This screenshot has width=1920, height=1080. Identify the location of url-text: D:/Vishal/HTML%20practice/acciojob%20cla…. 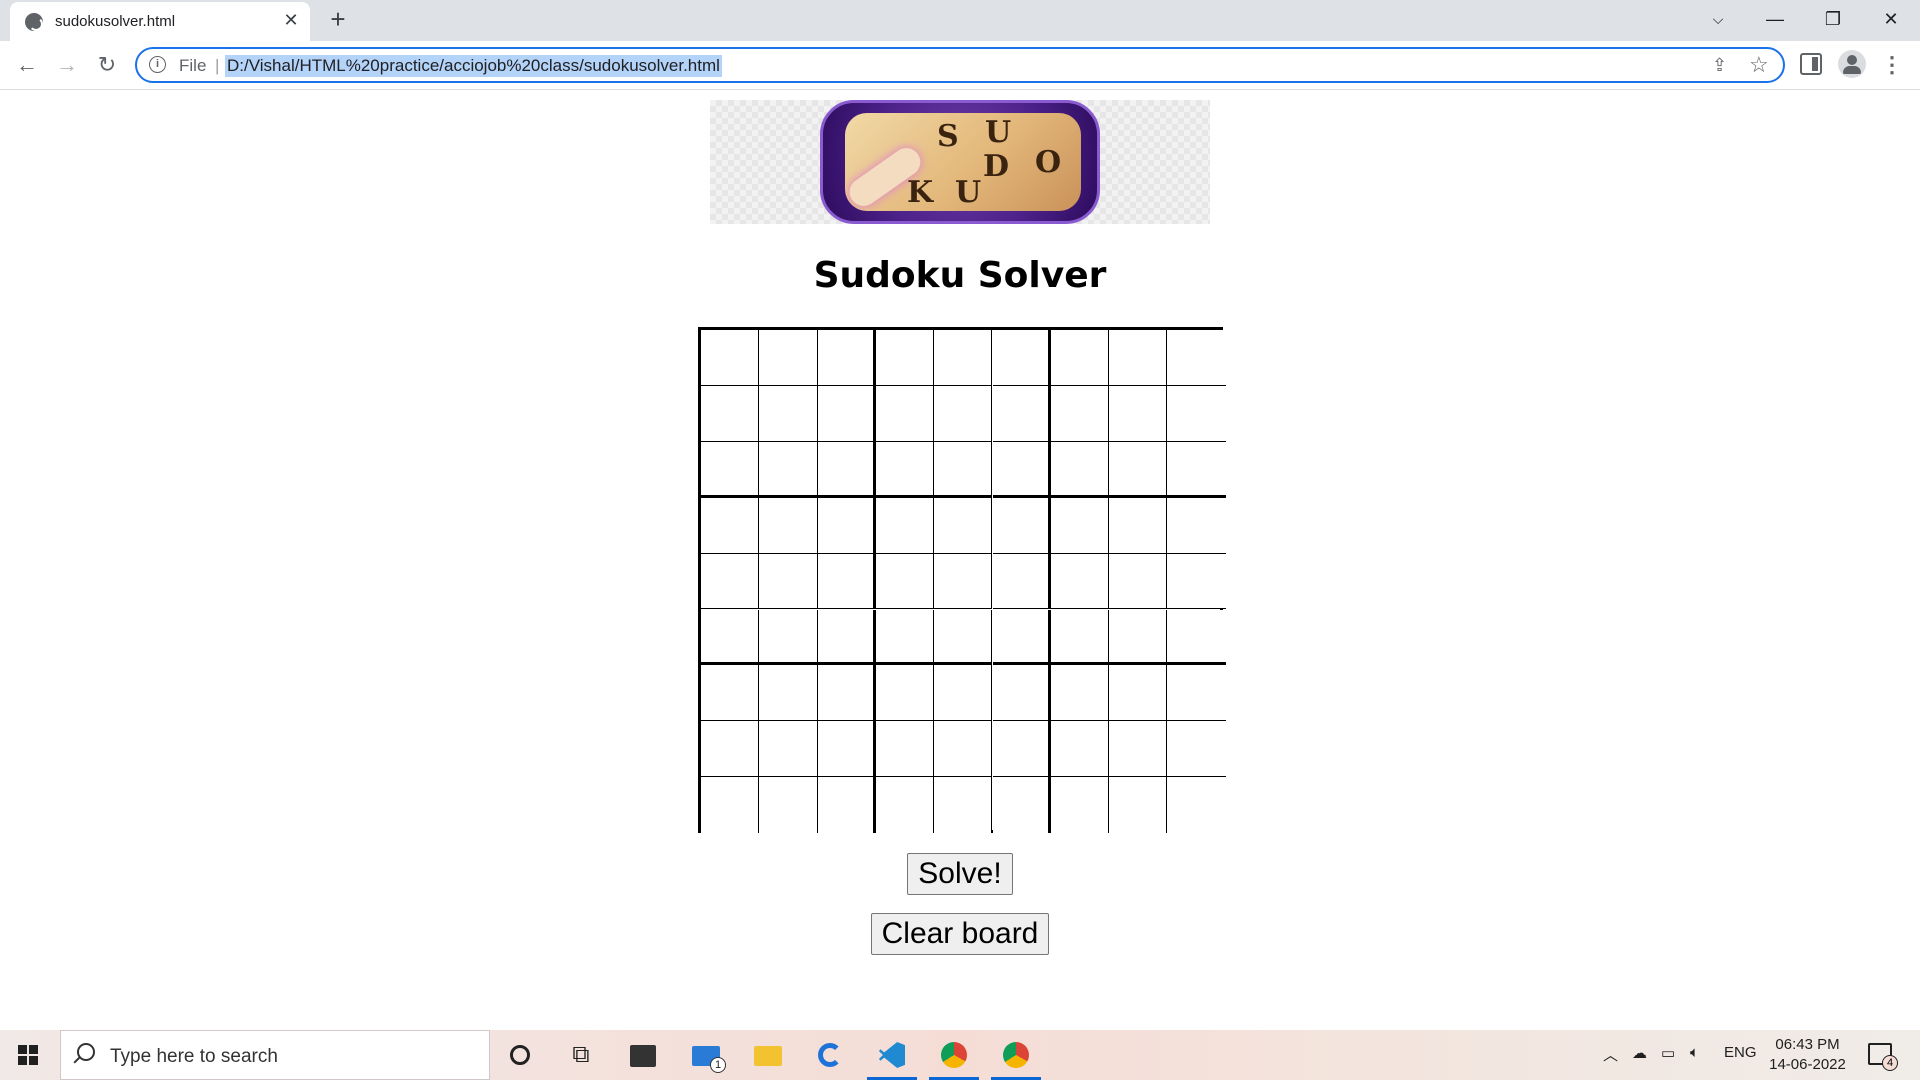
(473, 66).